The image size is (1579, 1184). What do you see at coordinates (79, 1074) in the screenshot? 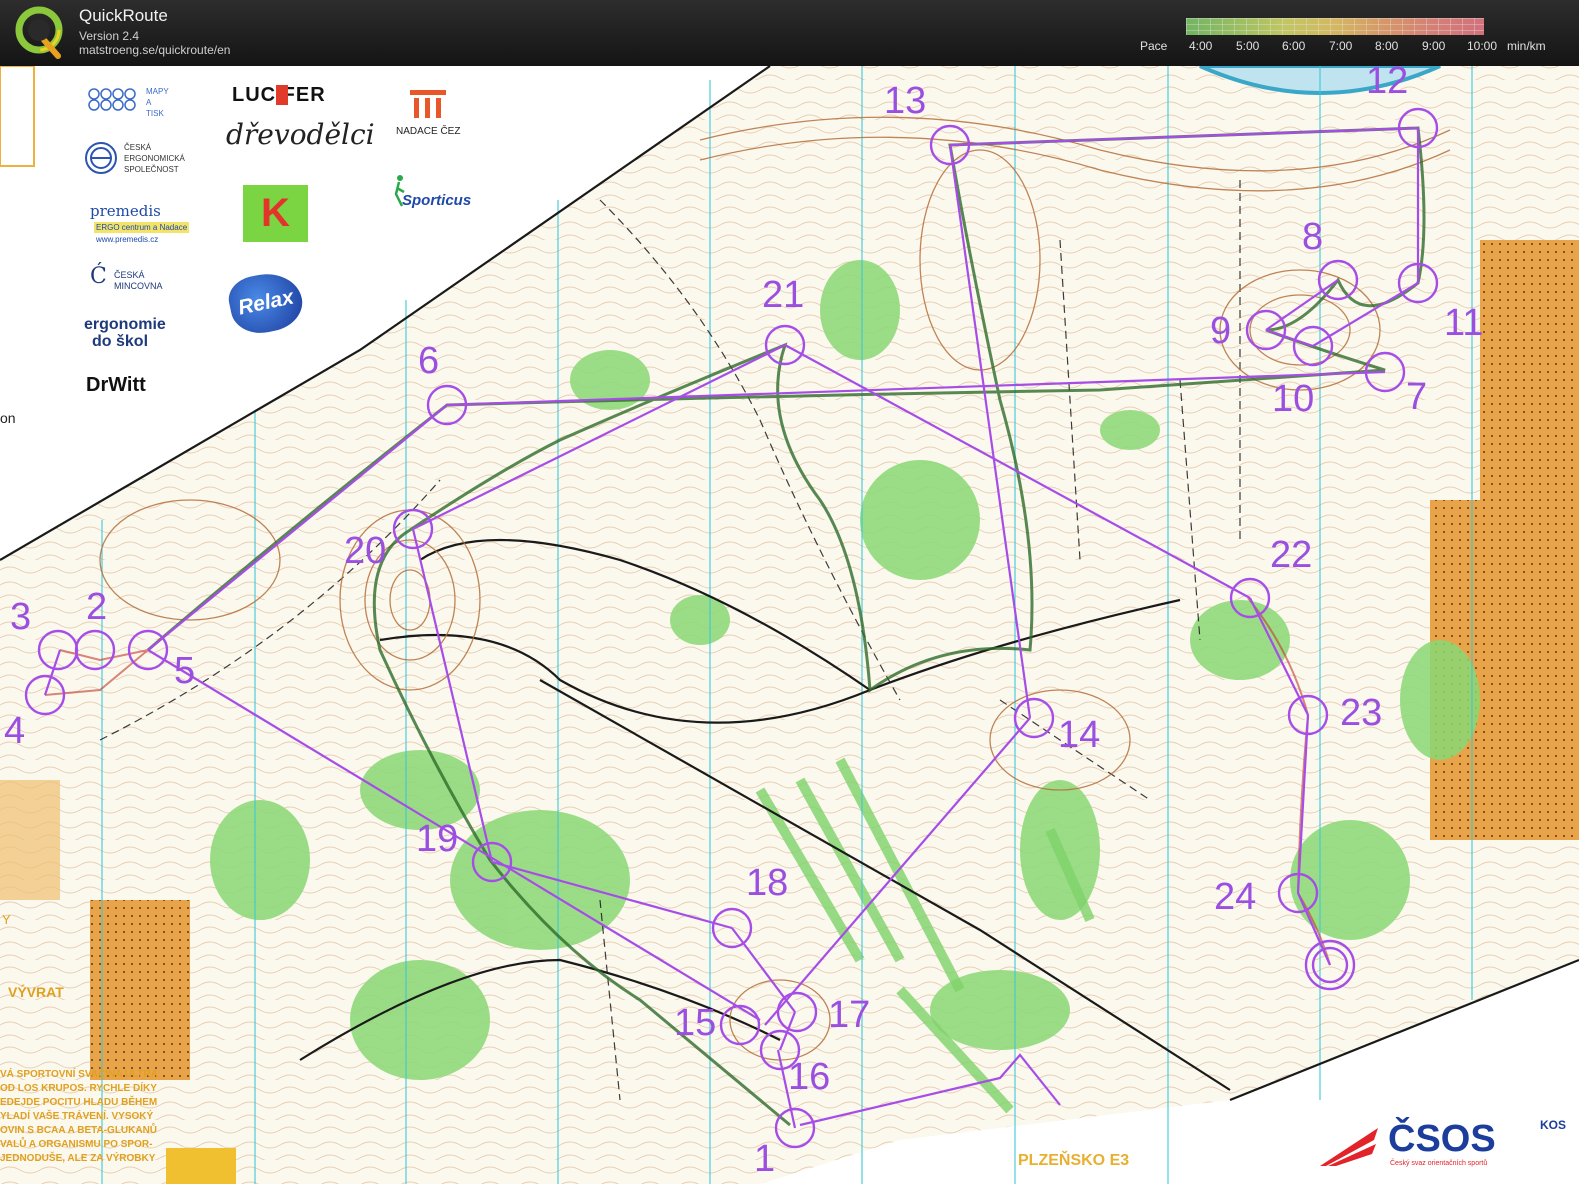
I see `ad-line: VÁ SPORTOVNÍ SVAČINA ULTRA` at bounding box center [79, 1074].